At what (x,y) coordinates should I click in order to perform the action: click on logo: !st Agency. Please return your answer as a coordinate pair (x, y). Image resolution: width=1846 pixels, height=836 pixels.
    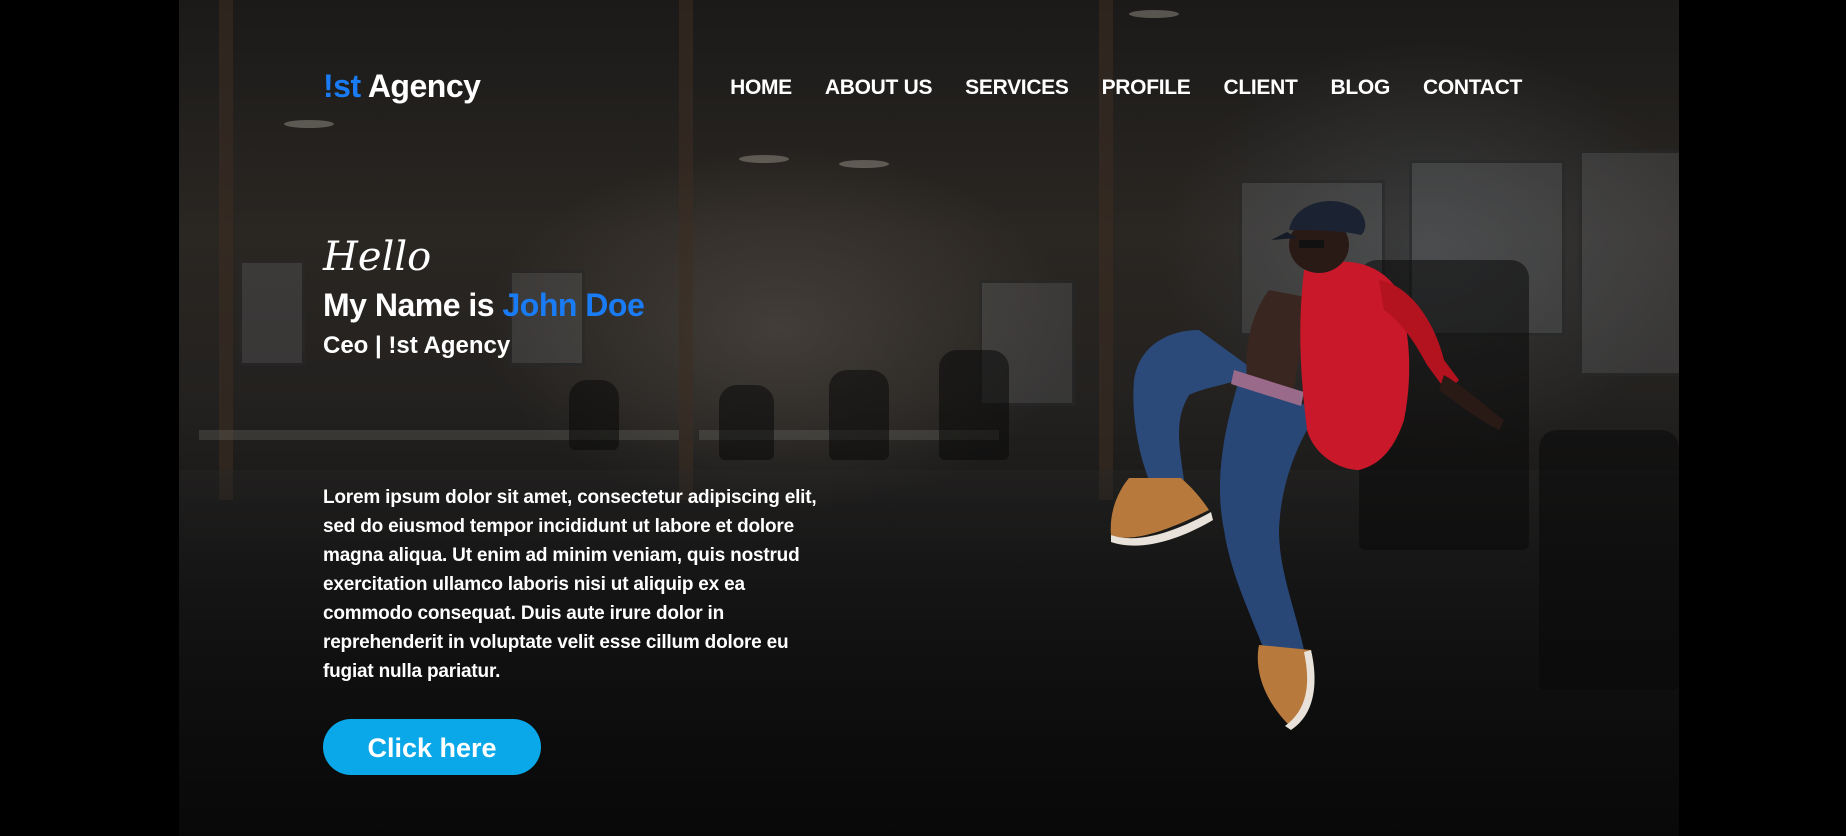
    Looking at the image, I should click on (402, 86).